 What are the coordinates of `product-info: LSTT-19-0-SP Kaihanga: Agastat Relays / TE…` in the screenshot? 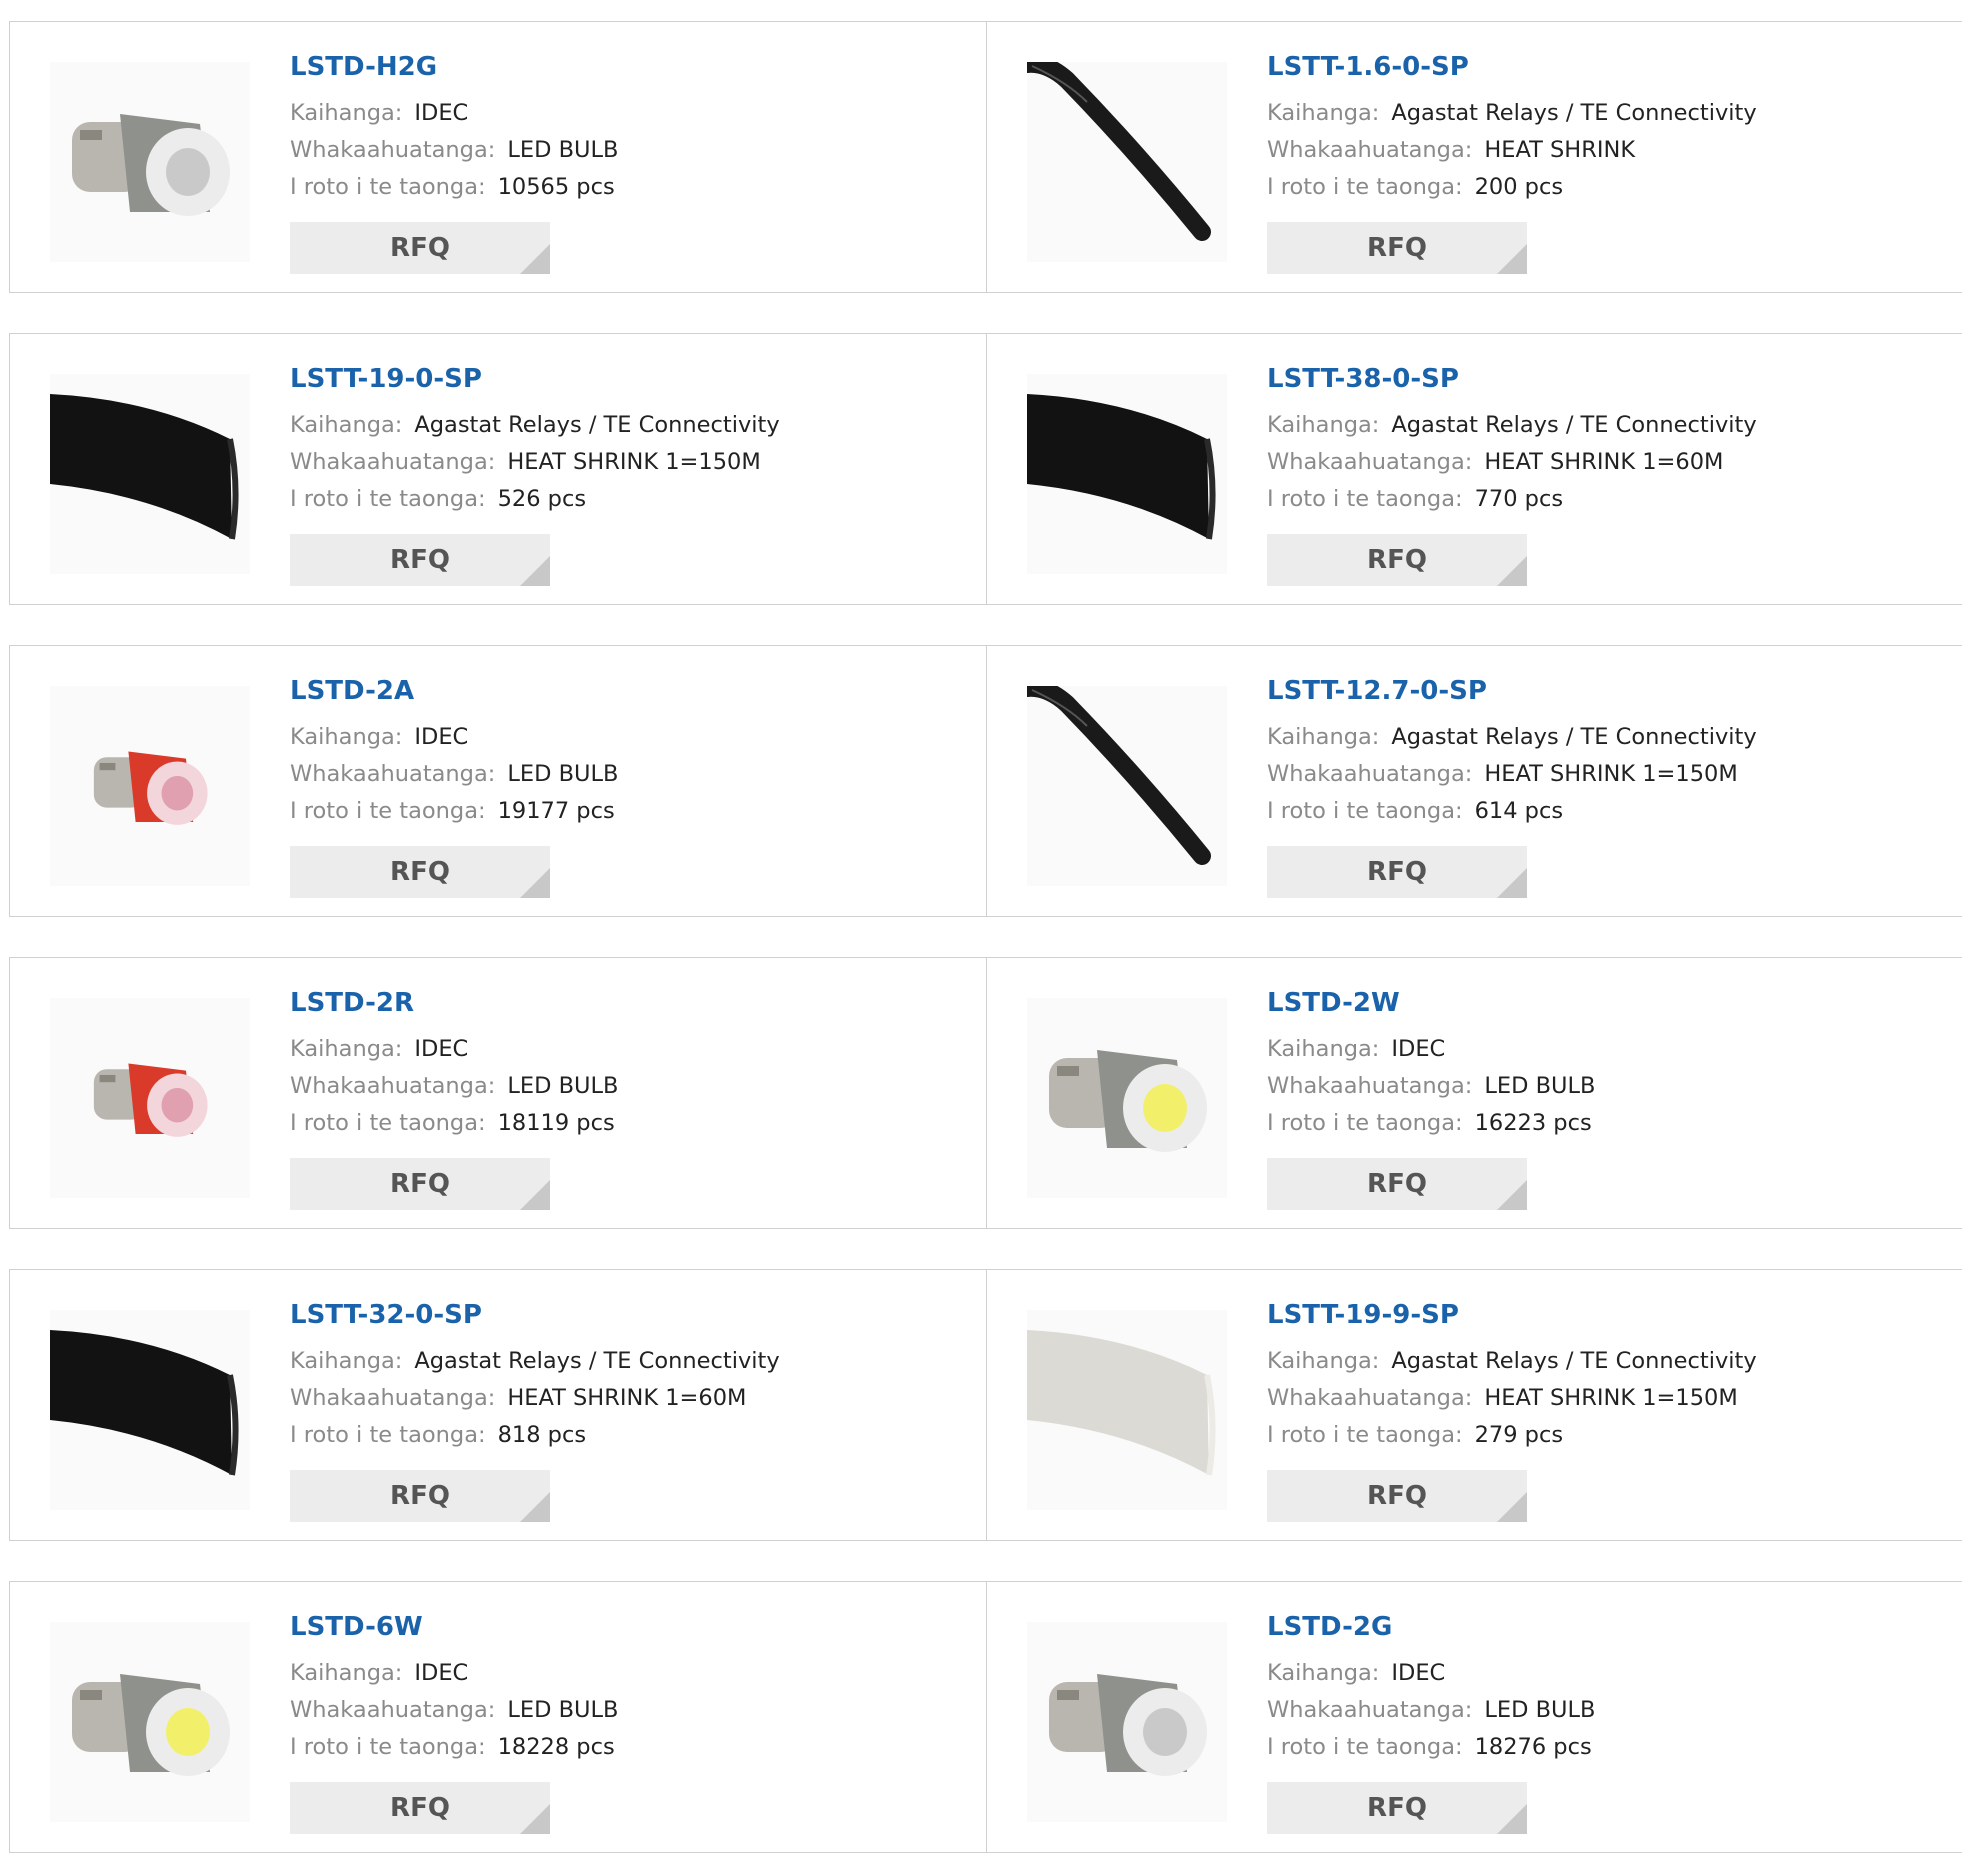 It's located at (535, 440).